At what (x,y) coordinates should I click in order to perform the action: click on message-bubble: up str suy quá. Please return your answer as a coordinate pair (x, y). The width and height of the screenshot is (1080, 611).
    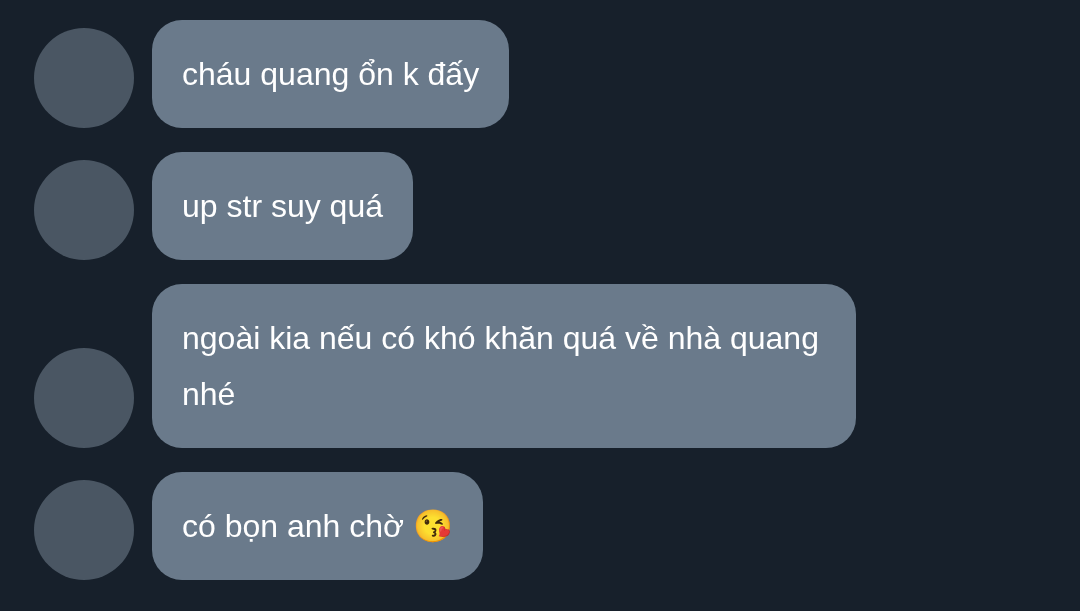
    Looking at the image, I should click on (282, 206).